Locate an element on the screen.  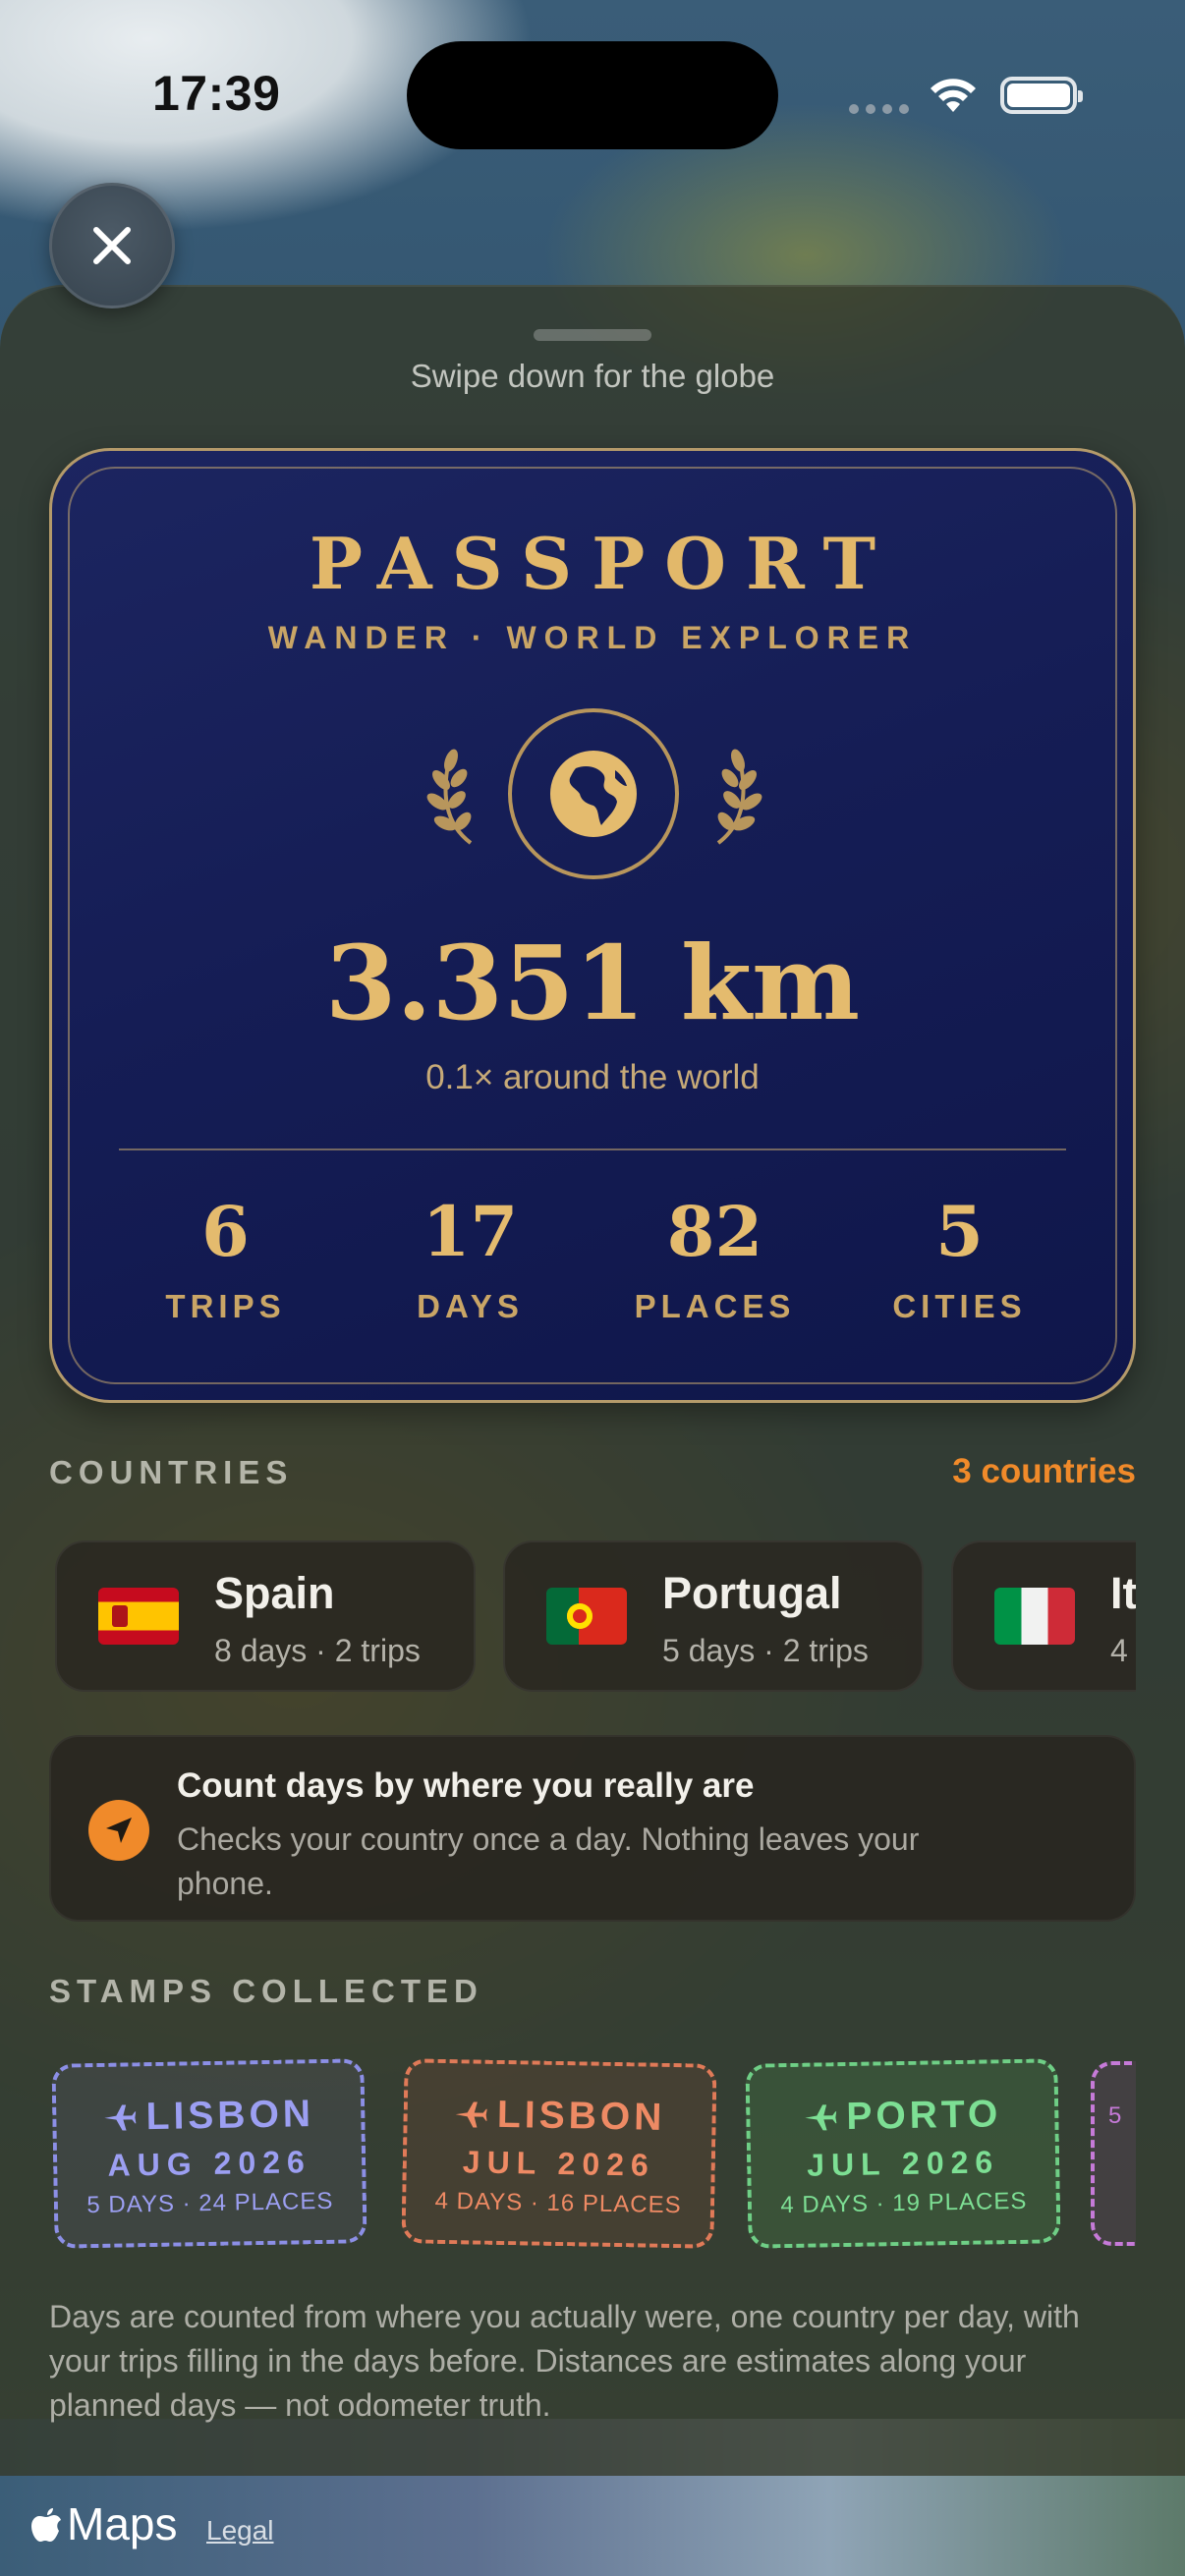
stamps-section-title: STAMPS COLLECTED is located at coordinates (266, 1991).